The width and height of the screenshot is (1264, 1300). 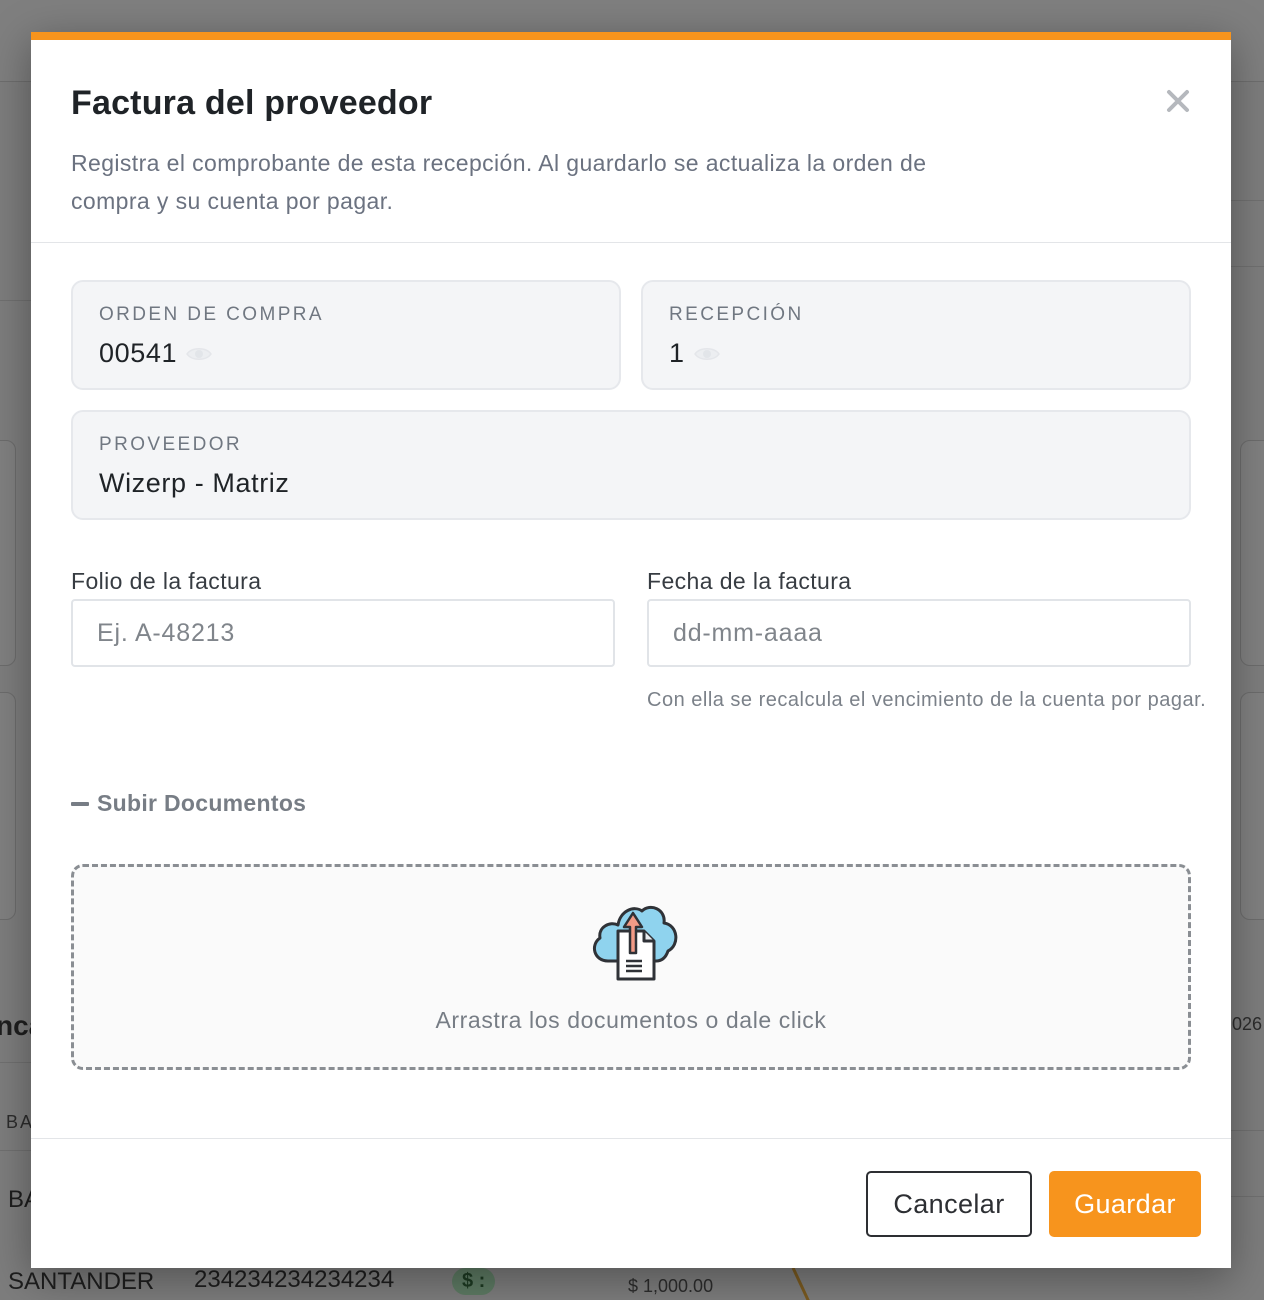 I want to click on close-button, so click(x=1178, y=101).